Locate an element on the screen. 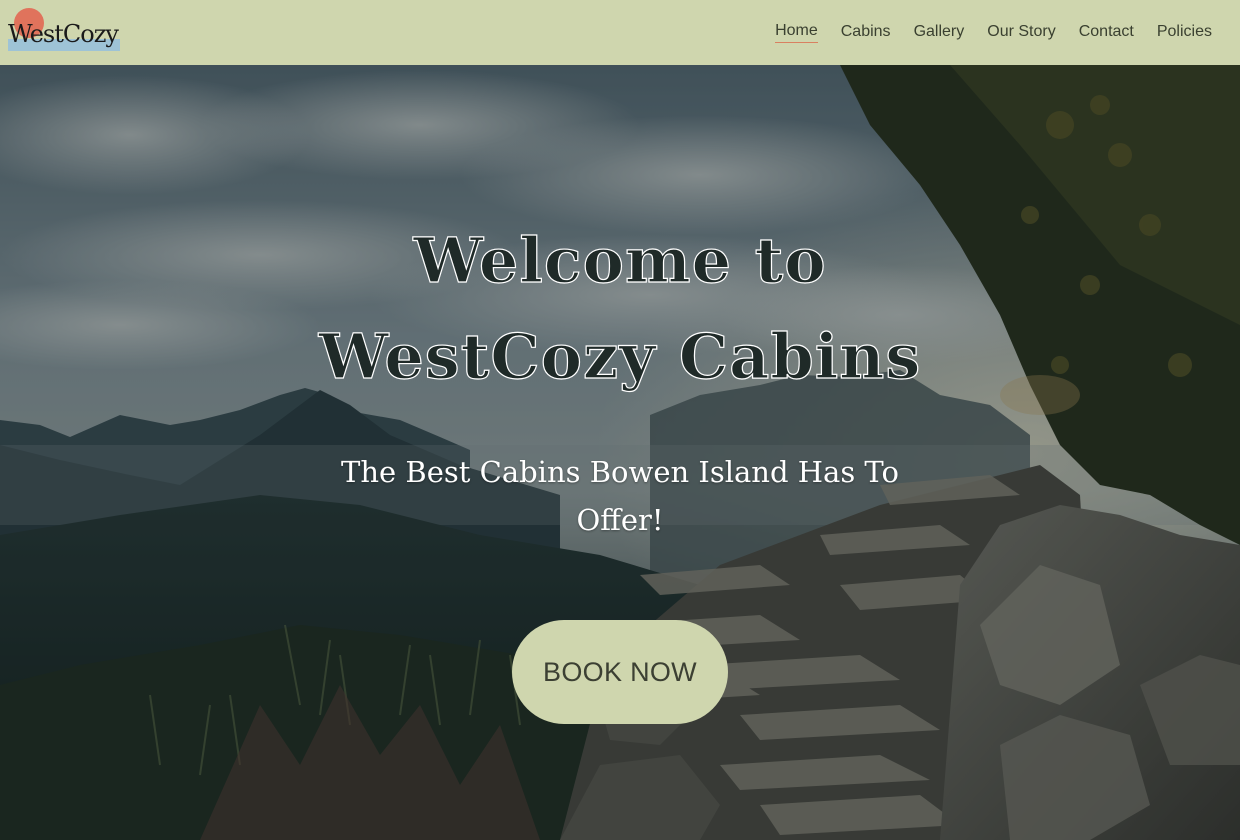 The height and width of the screenshot is (840, 1240). nav-item-gallery: Gallery is located at coordinates (939, 33).